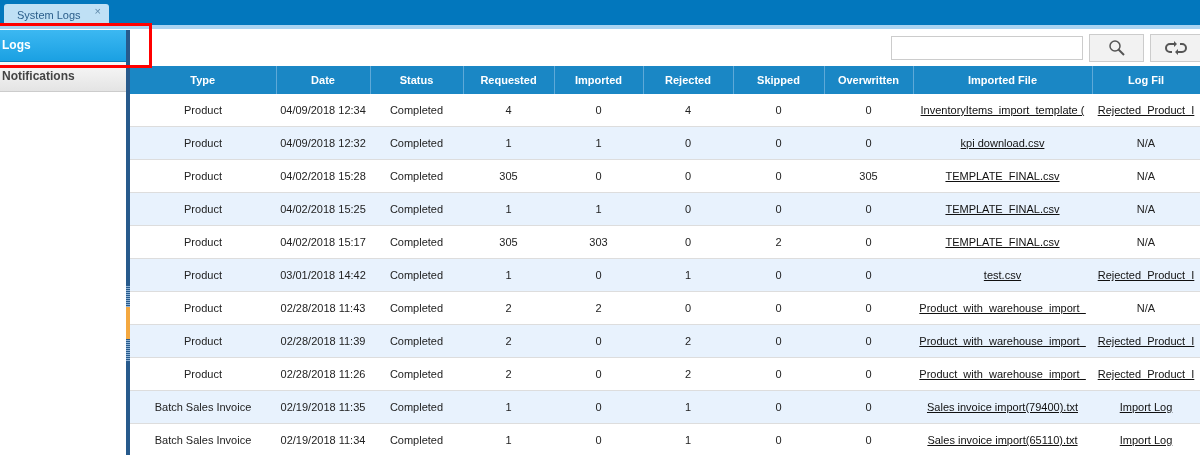 The height and width of the screenshot is (455, 1200). I want to click on tab: System Logs ×, so click(57, 14).